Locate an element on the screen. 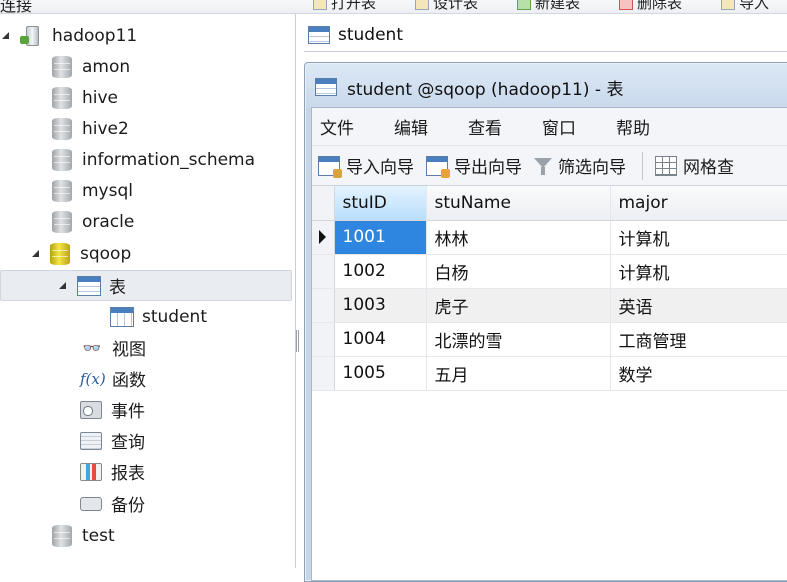 The image size is (787, 582). tree-folder-views: 👓 视图 is located at coordinates (113, 347).